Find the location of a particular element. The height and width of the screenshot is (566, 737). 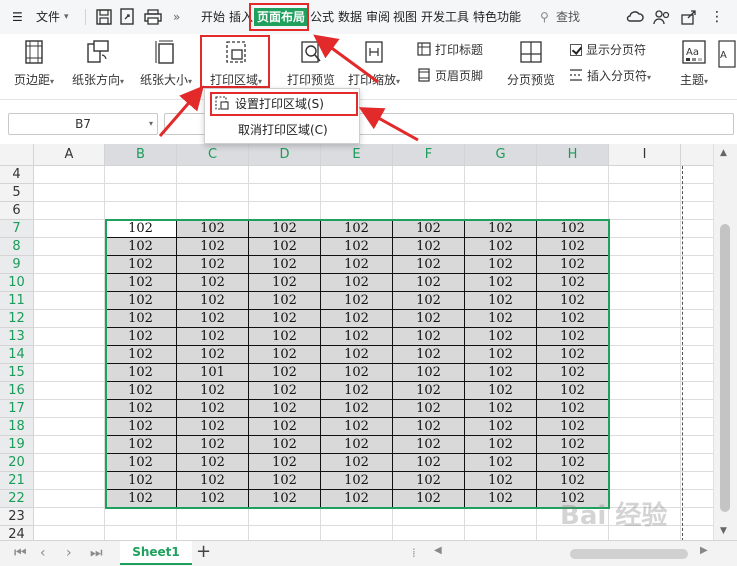

row-header-12: 12 is located at coordinates (17, 319).